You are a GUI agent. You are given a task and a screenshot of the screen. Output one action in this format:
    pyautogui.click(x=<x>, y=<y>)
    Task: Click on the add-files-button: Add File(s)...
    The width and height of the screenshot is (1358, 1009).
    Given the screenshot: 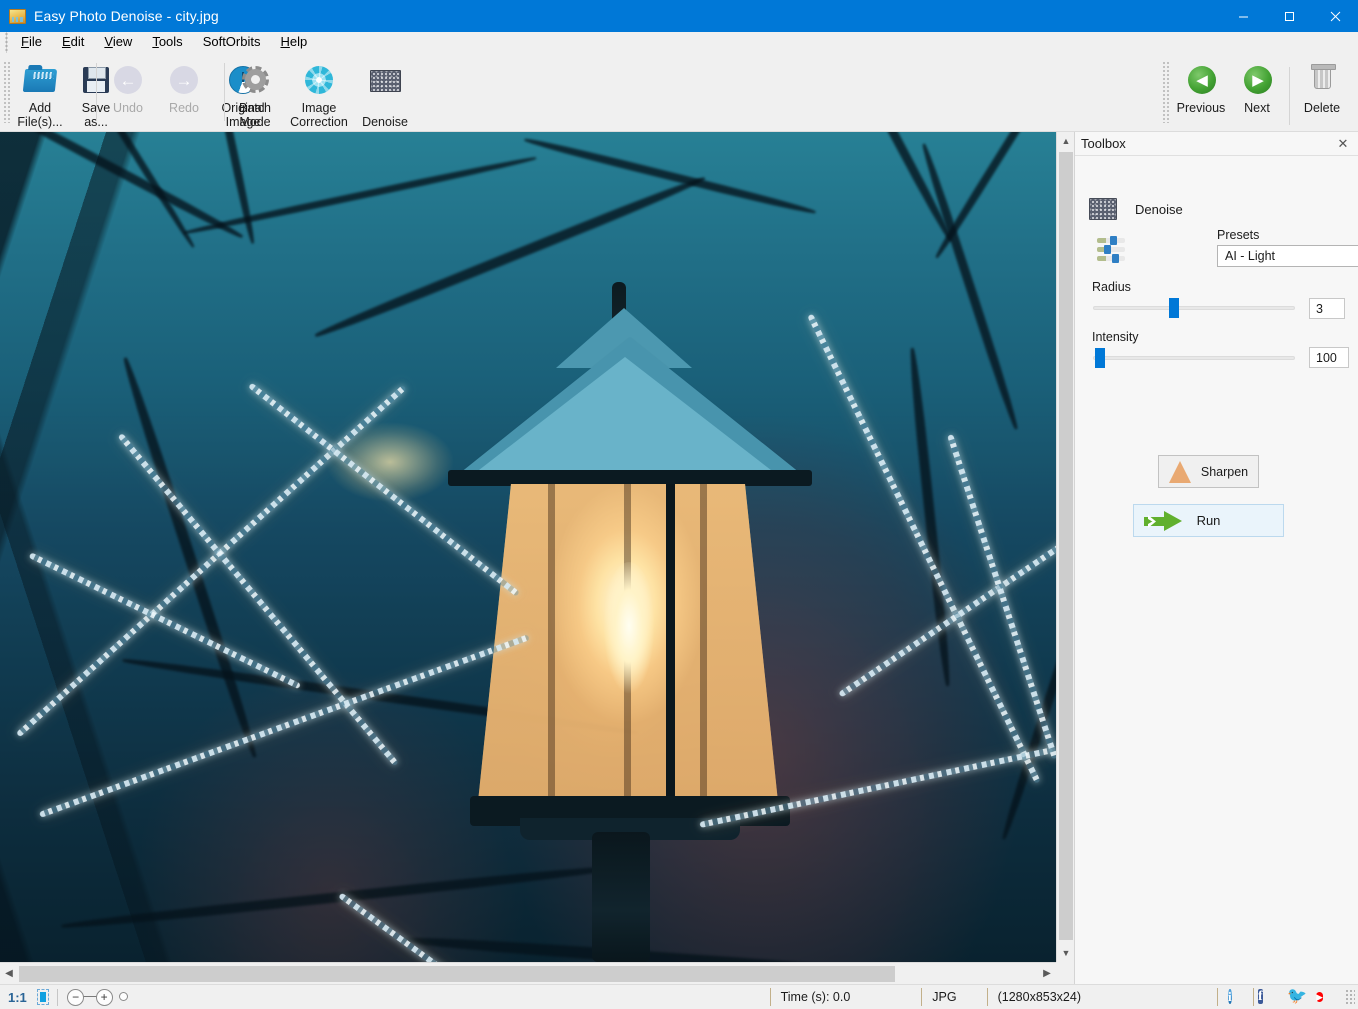 What is the action you would take?
    pyautogui.click(x=40, y=93)
    